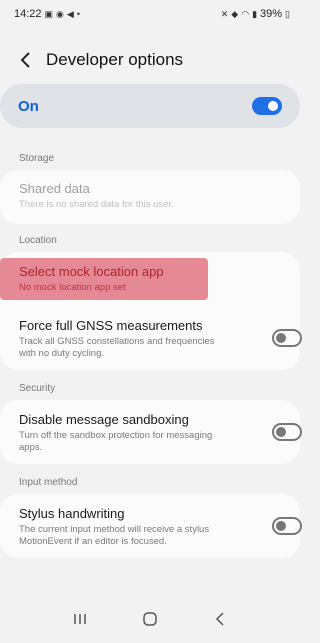 This screenshot has width=320, height=643. I want to click on page-title: Developer options, so click(115, 59).